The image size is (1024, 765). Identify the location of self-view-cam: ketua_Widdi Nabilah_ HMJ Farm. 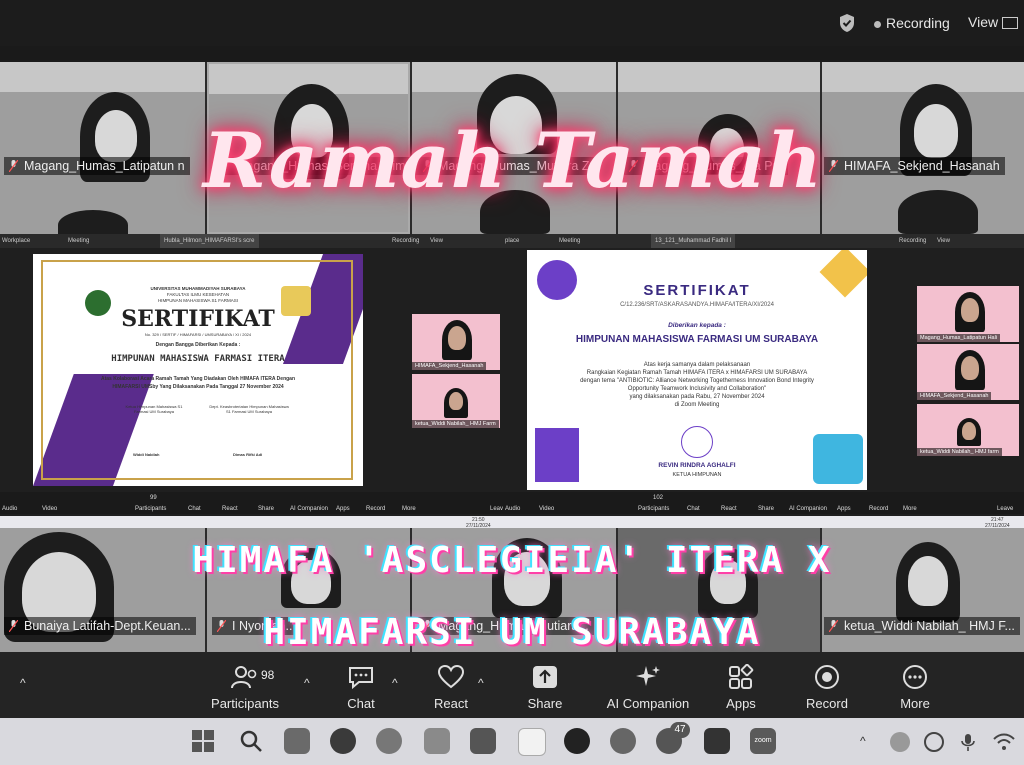
(456, 401).